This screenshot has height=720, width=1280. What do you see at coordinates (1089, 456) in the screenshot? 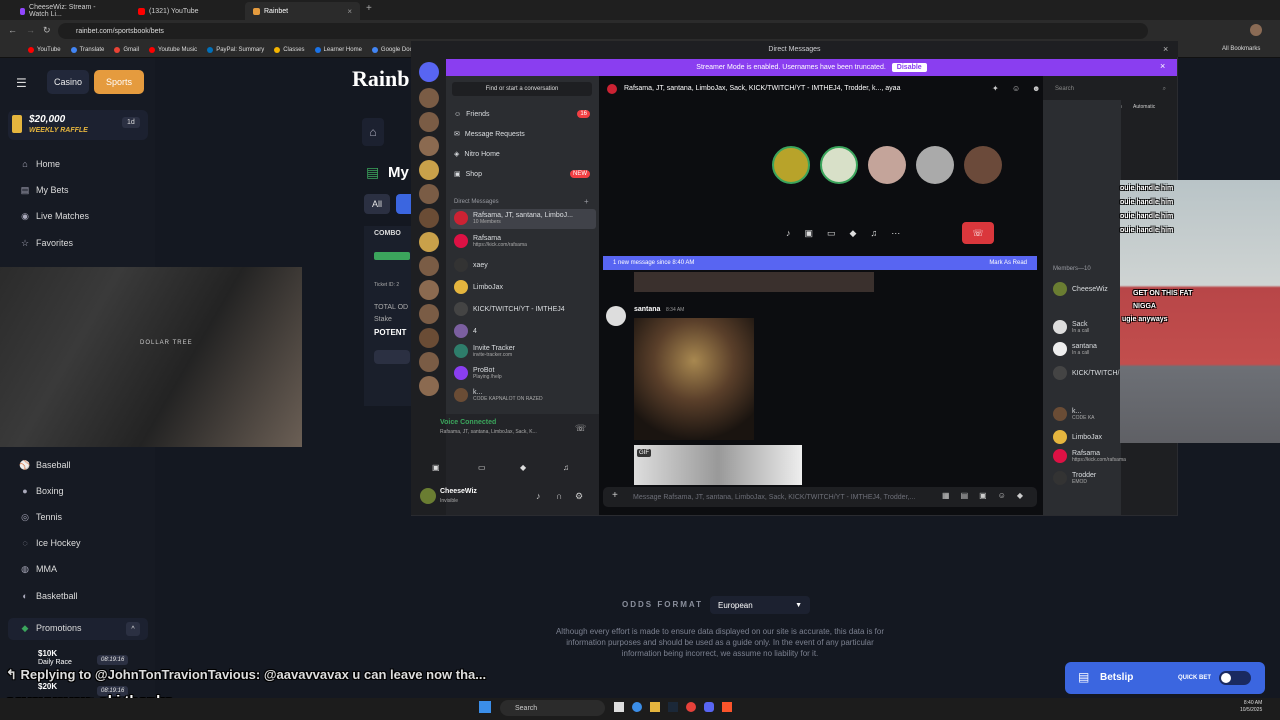
I see `member-rafsama: Rafsama https://kick.com/rafsama` at bounding box center [1089, 456].